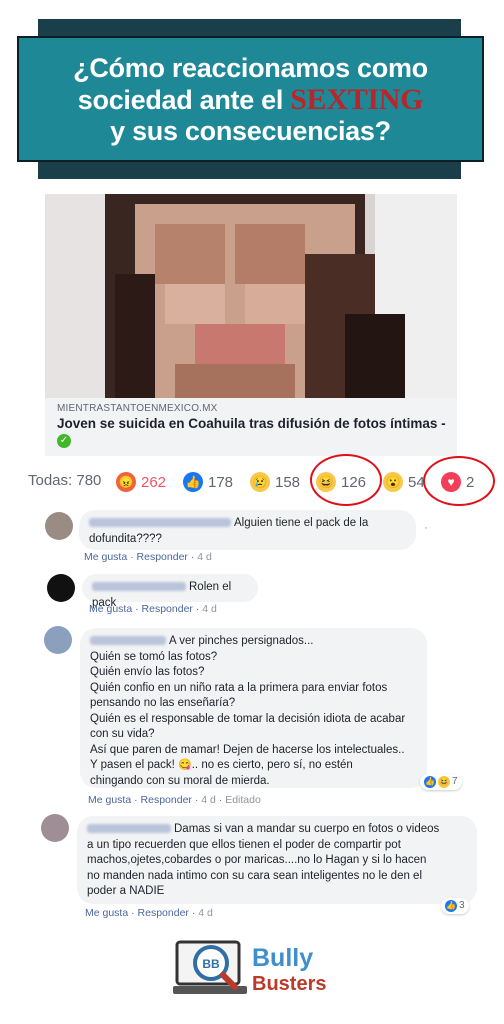 This screenshot has height=1024, width=504. What do you see at coordinates (211, 964) in the screenshot?
I see `logo-badge: BB` at bounding box center [211, 964].